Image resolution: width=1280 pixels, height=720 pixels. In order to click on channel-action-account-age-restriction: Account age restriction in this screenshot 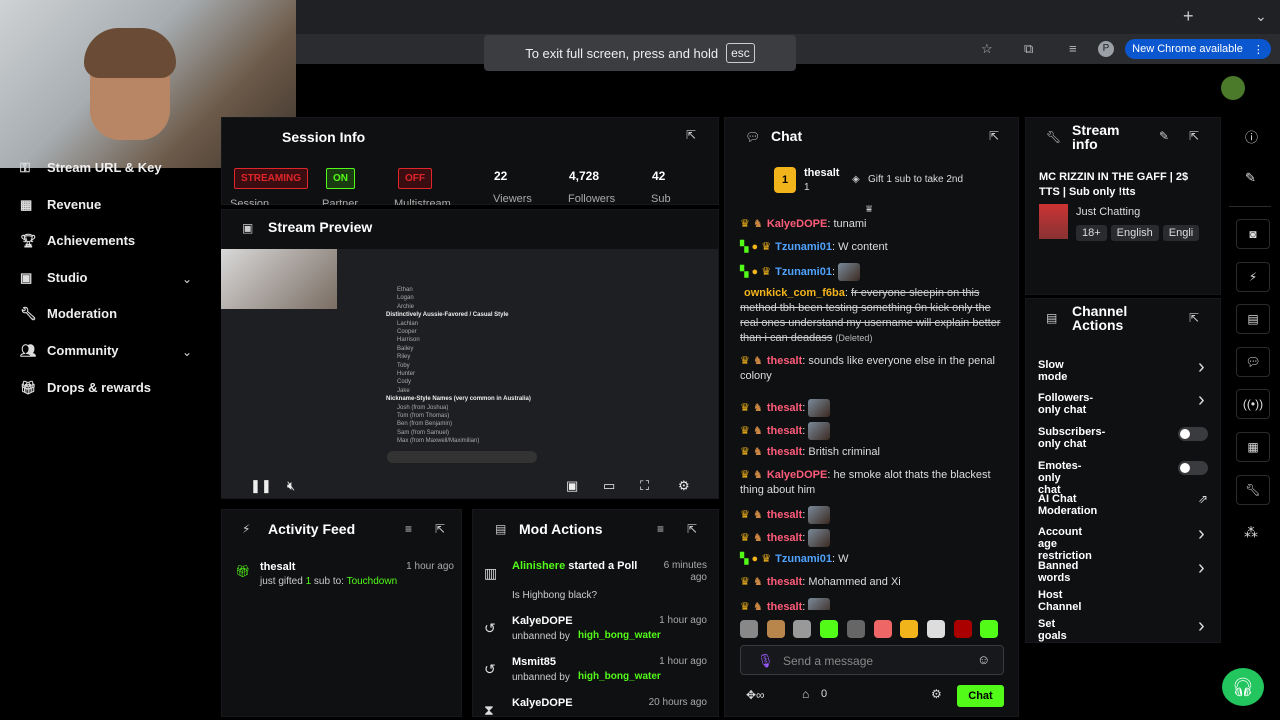, I will do `click(1065, 544)`.